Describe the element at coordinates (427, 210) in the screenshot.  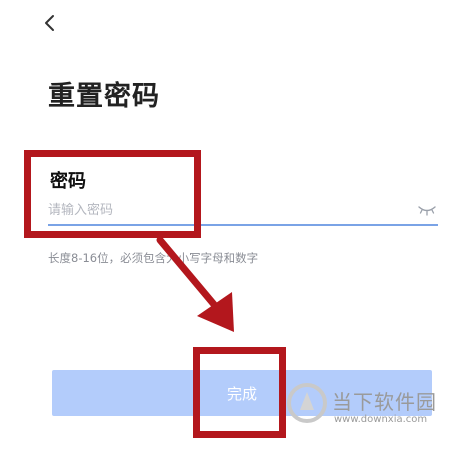
I see `eye-closed-icon` at that location.